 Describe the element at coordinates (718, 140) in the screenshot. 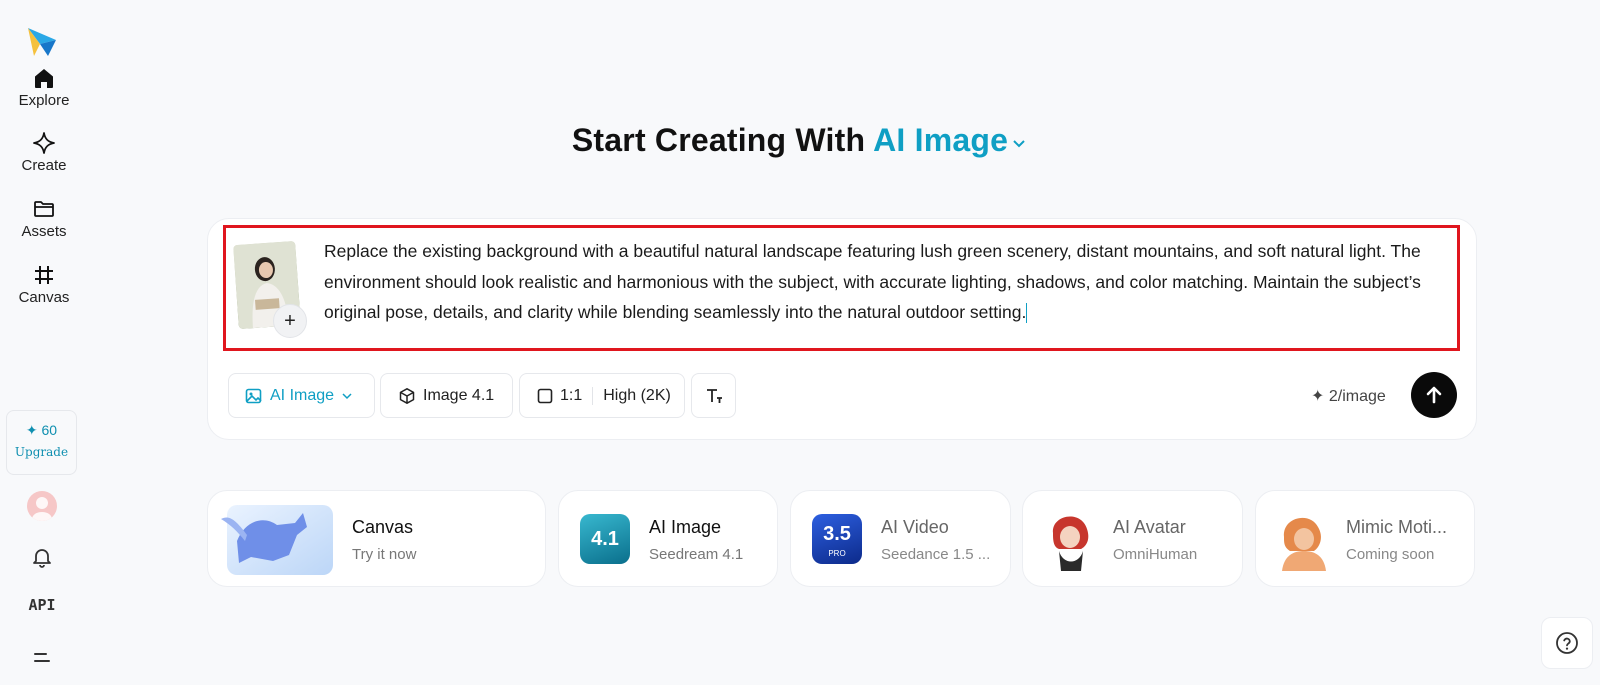

I see `title-prefix: Start Creating With` at that location.